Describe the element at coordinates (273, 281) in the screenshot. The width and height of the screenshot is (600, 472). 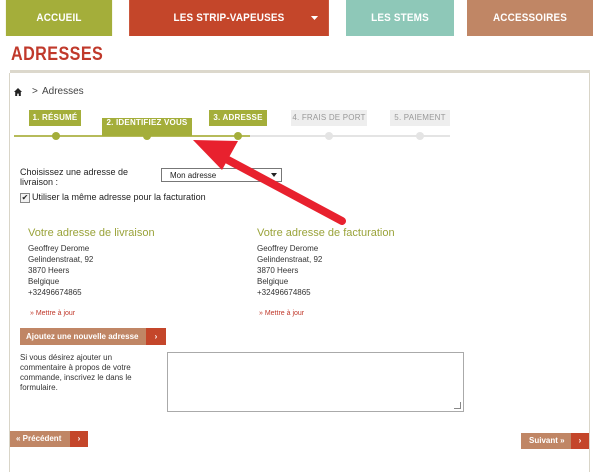
I see `billing-country: Belgique` at that location.